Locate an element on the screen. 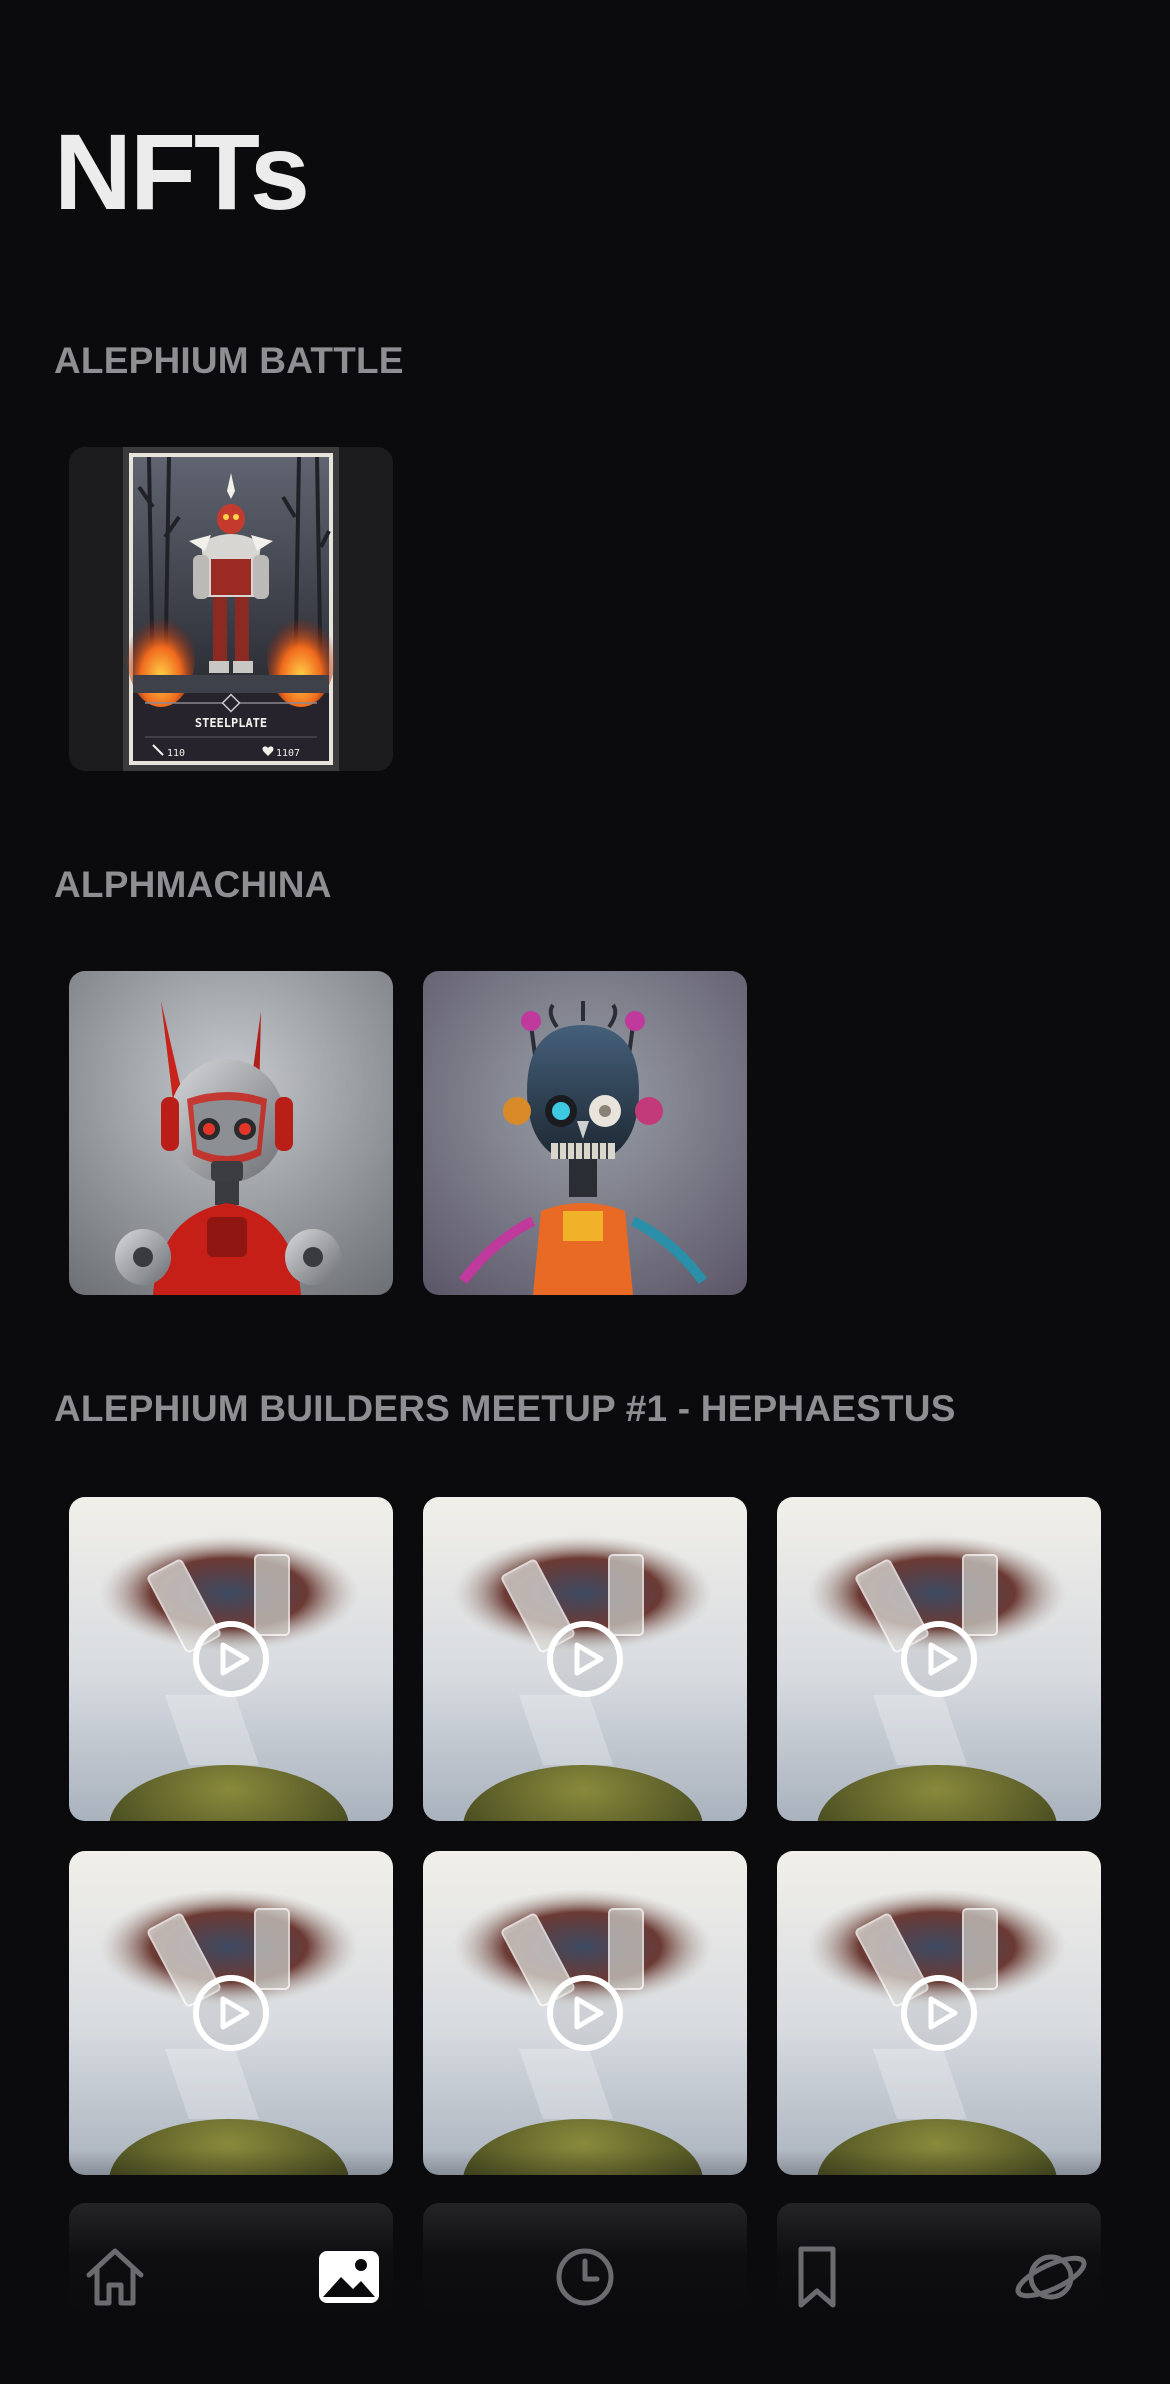 This screenshot has height=2384, width=1170. card-attack-stat: 110 is located at coordinates (176, 753).